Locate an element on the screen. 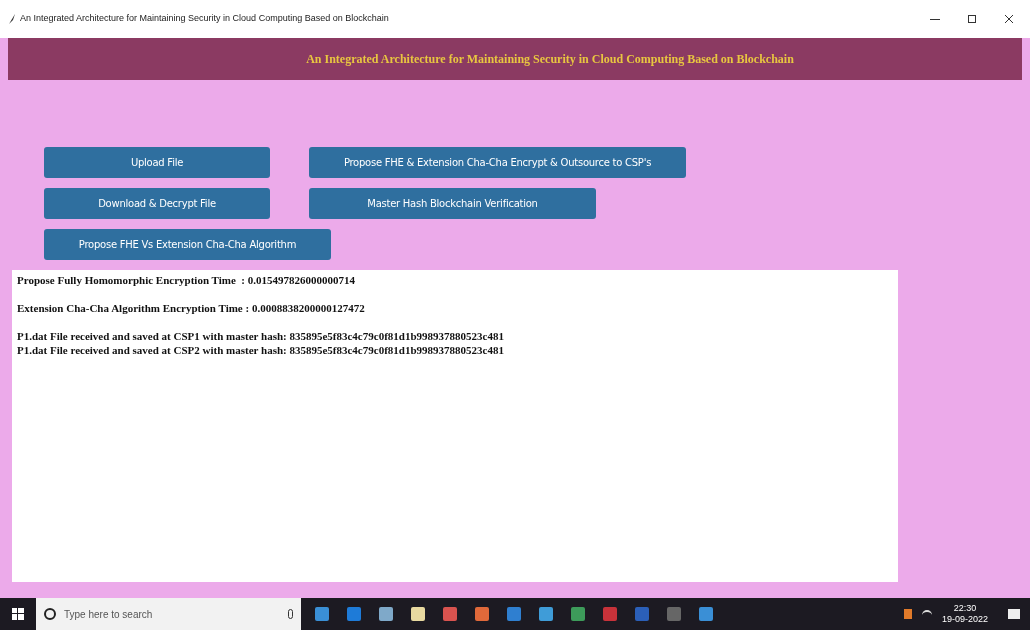 Image resolution: width=1030 pixels, height=630 pixels. microphone-icon is located at coordinates (290, 614).